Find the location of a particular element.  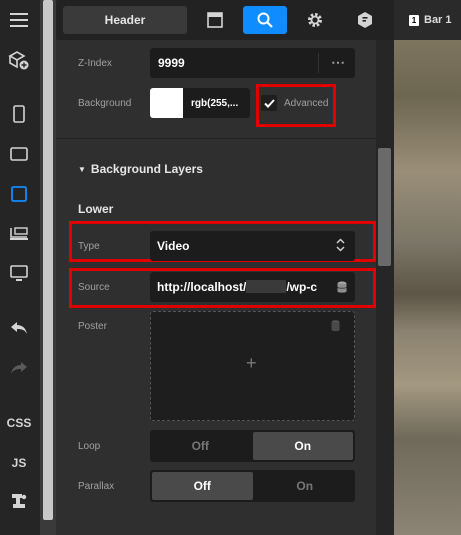

more-options-icon: ⋯ is located at coordinates (338, 62).